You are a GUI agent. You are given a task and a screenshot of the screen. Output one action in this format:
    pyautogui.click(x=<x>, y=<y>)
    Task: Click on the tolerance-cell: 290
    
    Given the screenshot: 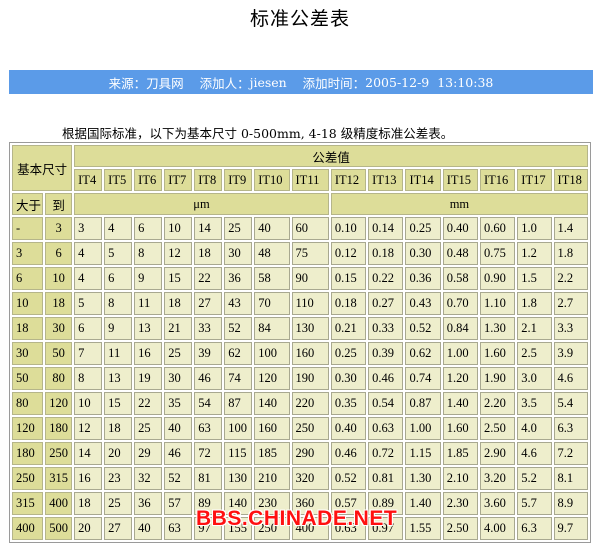 What is the action you would take?
    pyautogui.click(x=310, y=453)
    